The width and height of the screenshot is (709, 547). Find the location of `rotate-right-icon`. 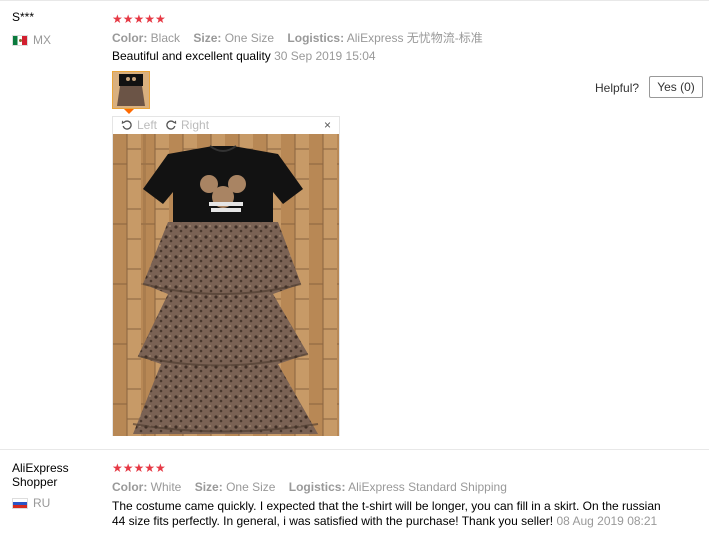

rotate-right-icon is located at coordinates (171, 125).